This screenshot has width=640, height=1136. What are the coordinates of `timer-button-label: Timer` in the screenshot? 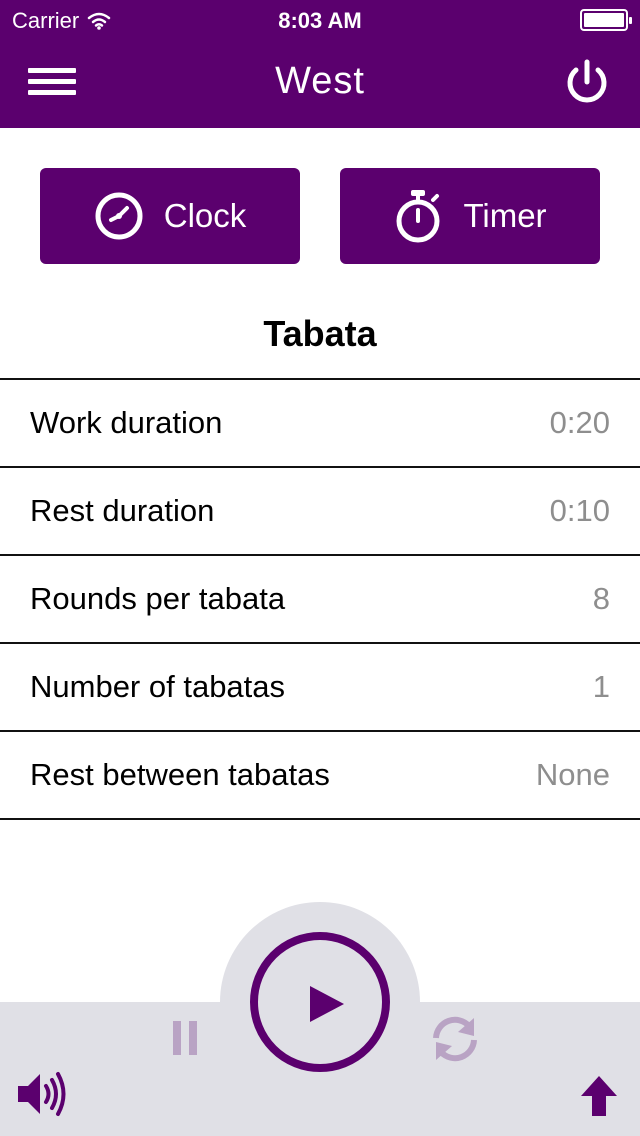 It's located at (505, 215).